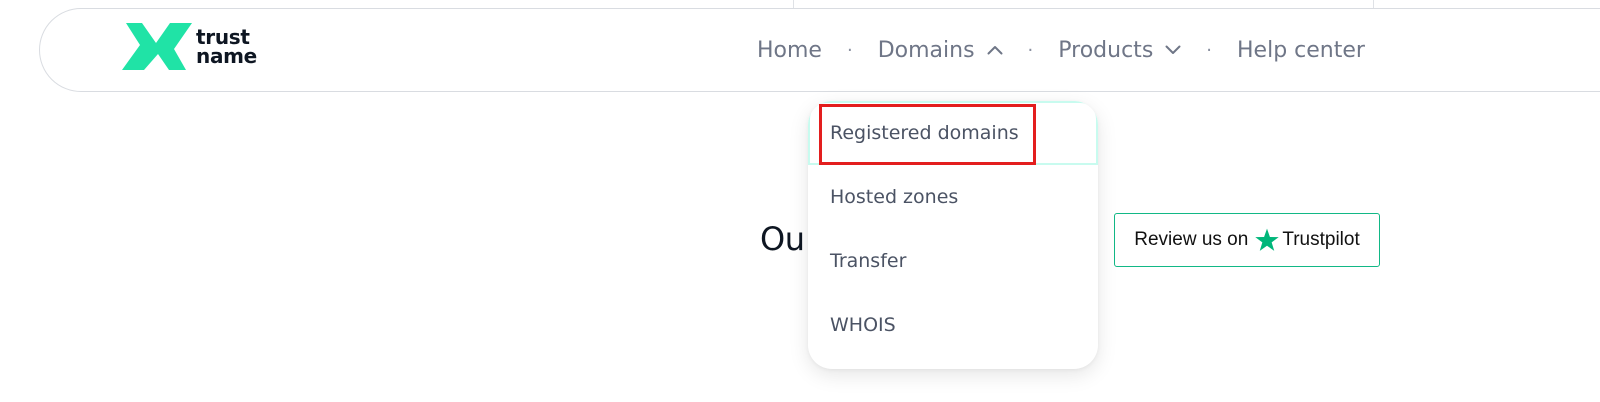 The width and height of the screenshot is (1600, 402). Describe the element at coordinates (226, 56) in the screenshot. I see `logo-text-line2: name` at that location.